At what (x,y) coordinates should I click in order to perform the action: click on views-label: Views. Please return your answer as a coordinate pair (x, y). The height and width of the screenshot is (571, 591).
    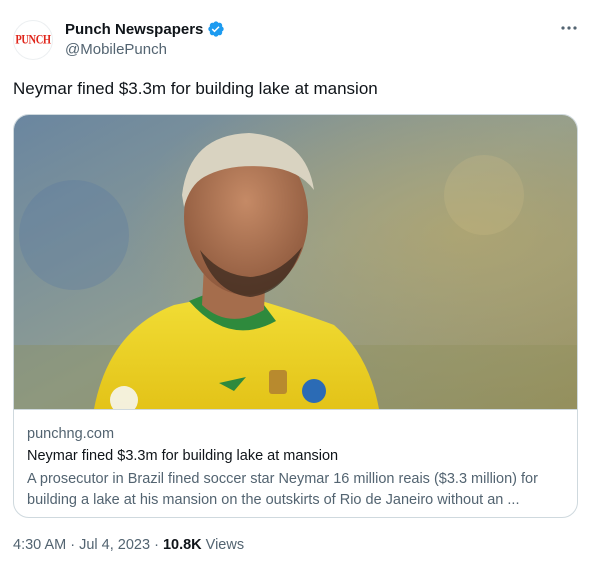
    Looking at the image, I should click on (225, 545).